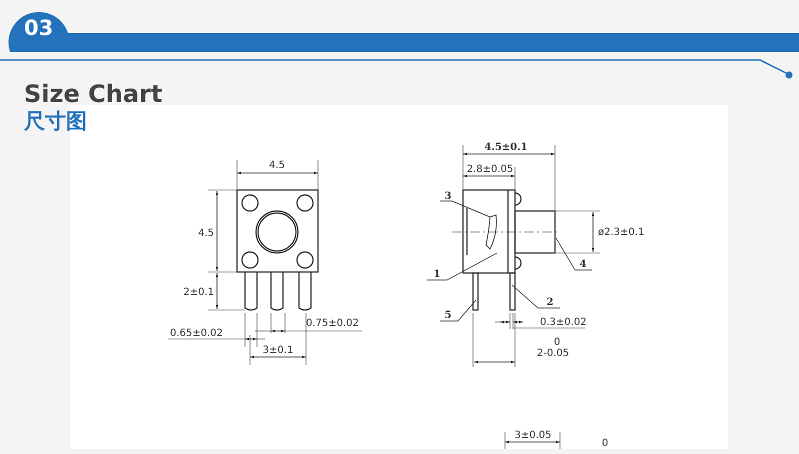  What do you see at coordinates (448, 315) in the screenshot?
I see `callout-number: 5` at bounding box center [448, 315].